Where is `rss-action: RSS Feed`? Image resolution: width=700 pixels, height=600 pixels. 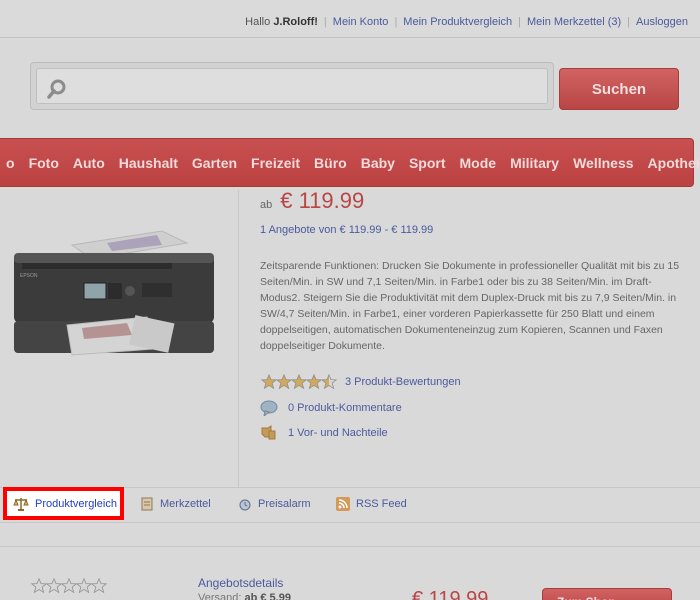
rss-action: RSS Feed is located at coordinates (371, 504).